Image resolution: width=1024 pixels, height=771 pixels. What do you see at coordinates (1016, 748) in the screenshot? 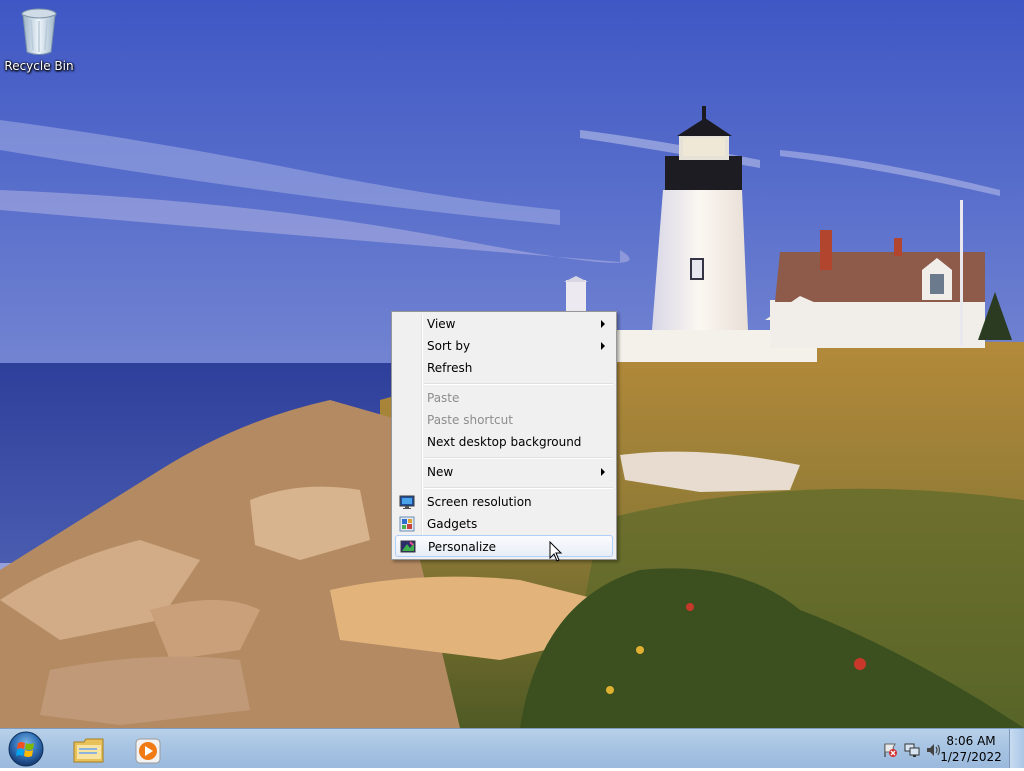
I see `show-desktop-button` at bounding box center [1016, 748].